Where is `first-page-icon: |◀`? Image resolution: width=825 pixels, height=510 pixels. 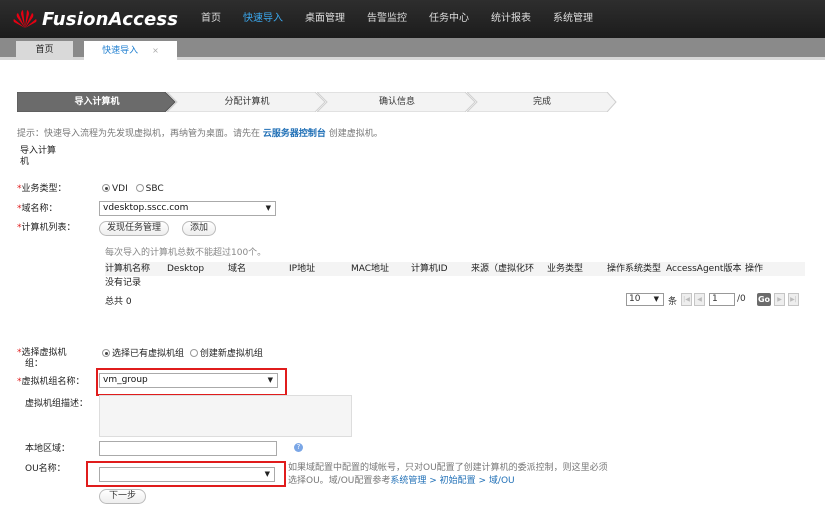
first-page-icon: |◀ is located at coordinates (686, 299).